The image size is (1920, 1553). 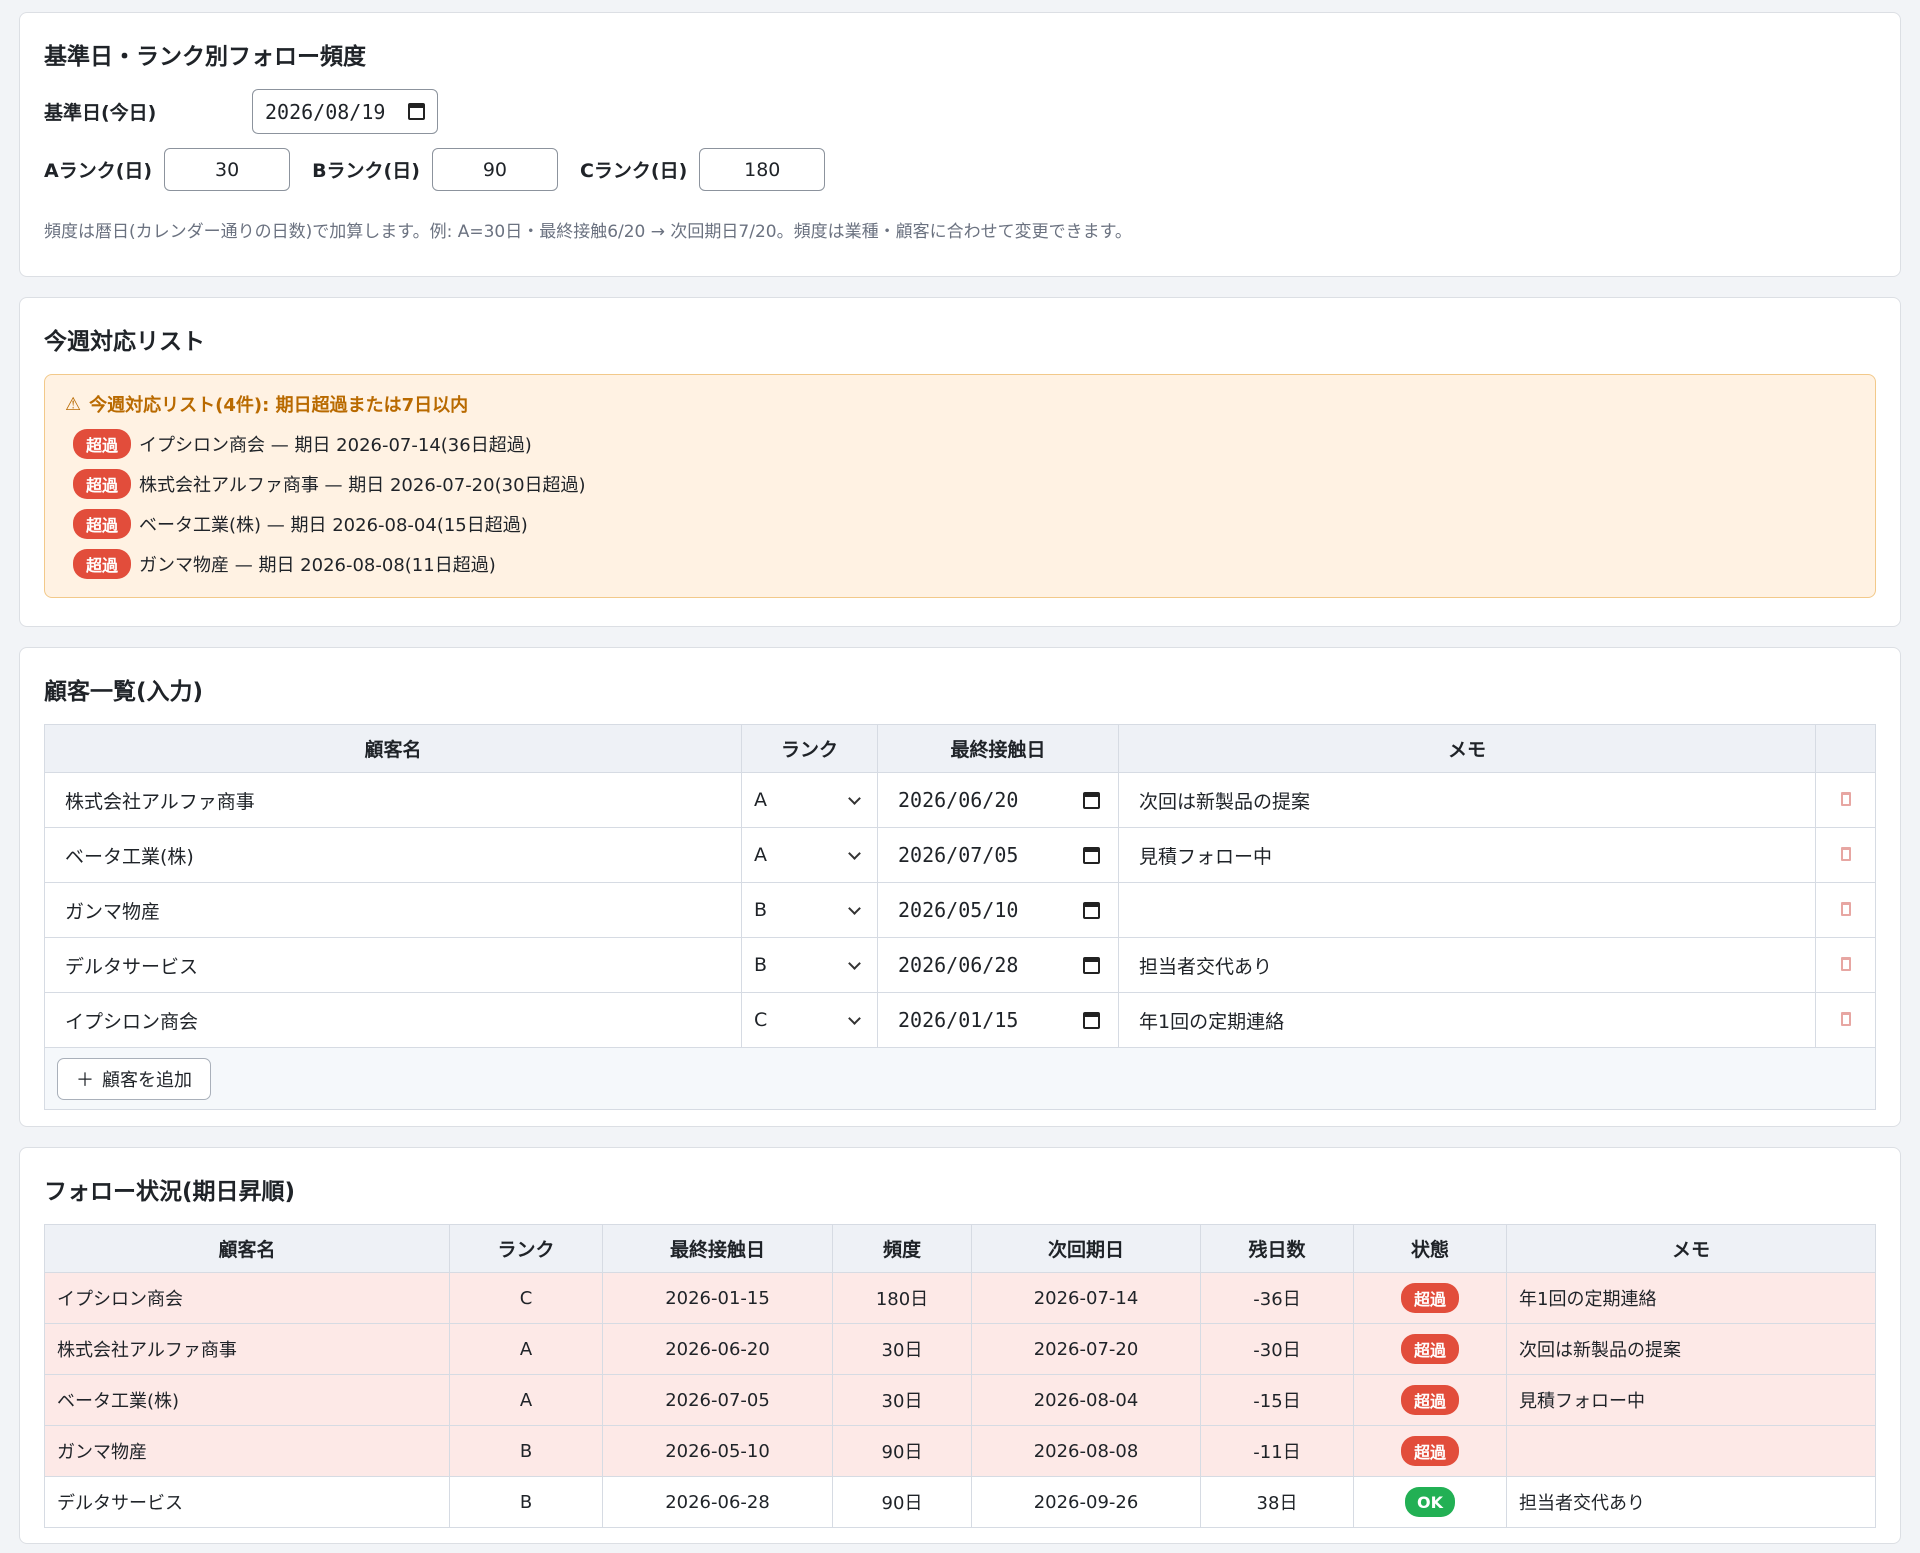 I want to click on rank-value: C, so click(x=761, y=1020).